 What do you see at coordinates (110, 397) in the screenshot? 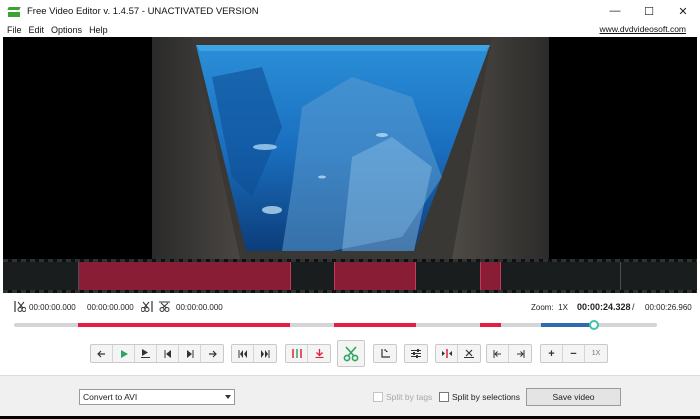
I see `output-format-value: Convert to AVI` at bounding box center [110, 397].